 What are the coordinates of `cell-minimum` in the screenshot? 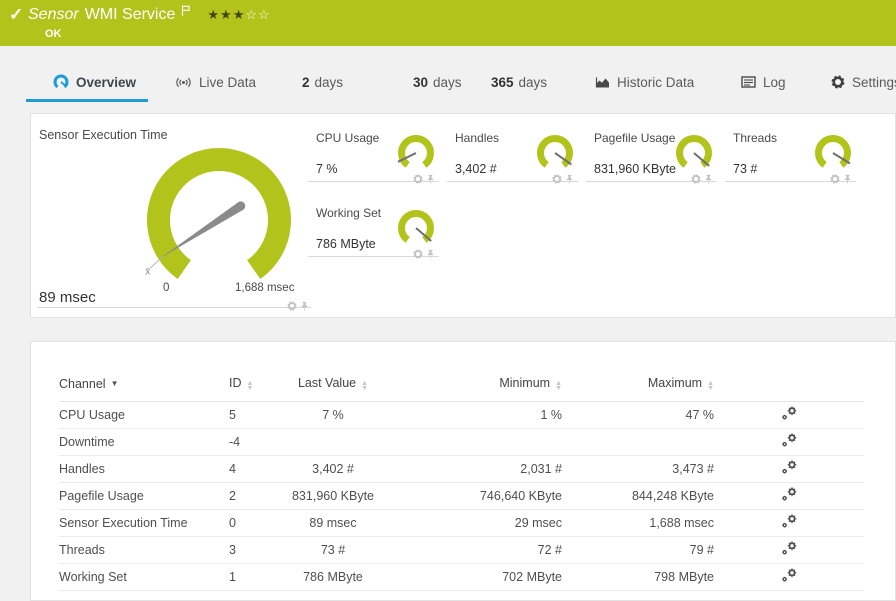 It's located at (475, 442).